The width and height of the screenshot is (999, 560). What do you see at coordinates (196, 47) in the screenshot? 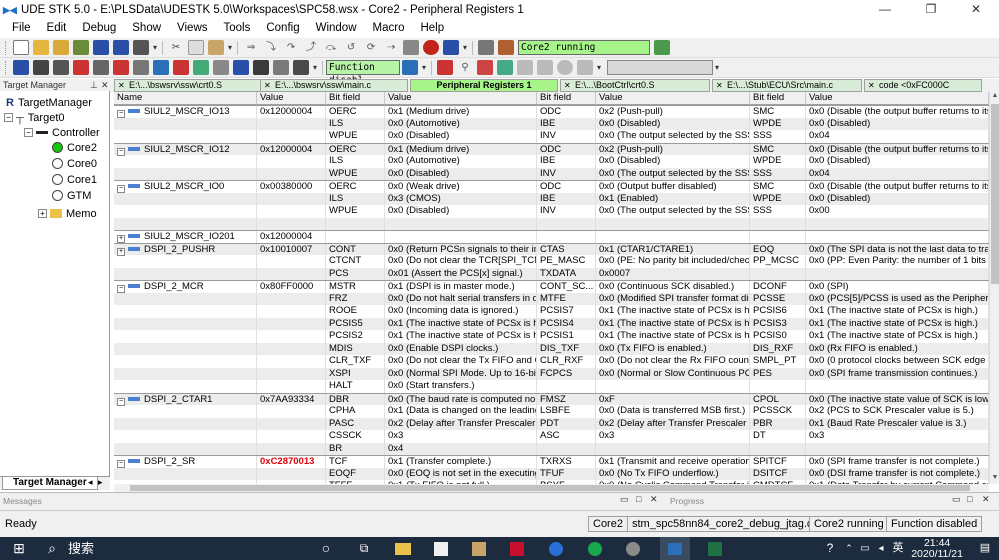
I see `copy-icon` at bounding box center [196, 47].